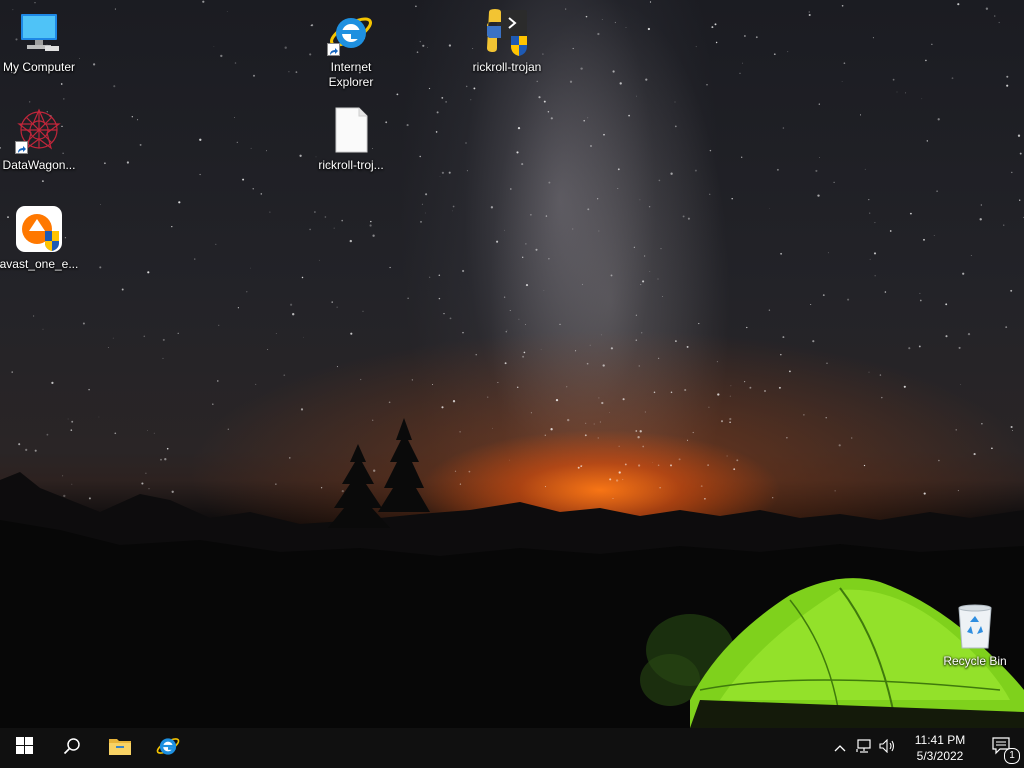  I want to click on desktop-icon-recycle-bin: Recycle Bin, so click(975, 635).